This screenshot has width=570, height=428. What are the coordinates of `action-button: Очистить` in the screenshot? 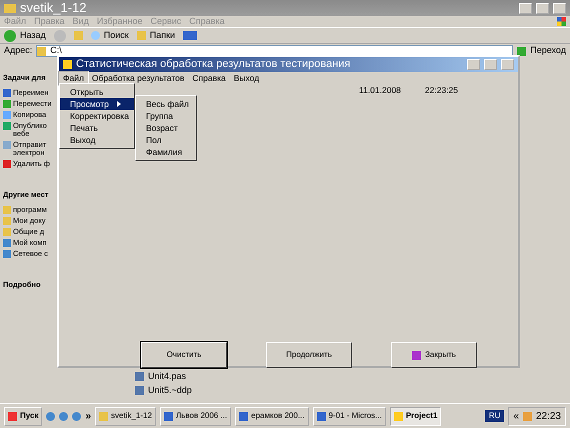 It's located at (184, 355).